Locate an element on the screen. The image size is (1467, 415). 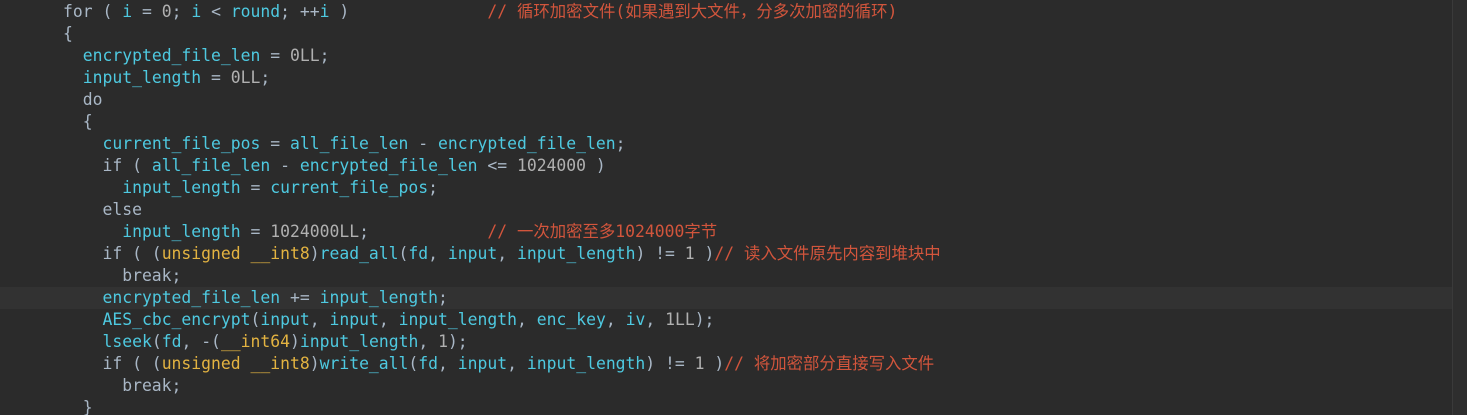
keyword-token: else is located at coordinates (102, 209).